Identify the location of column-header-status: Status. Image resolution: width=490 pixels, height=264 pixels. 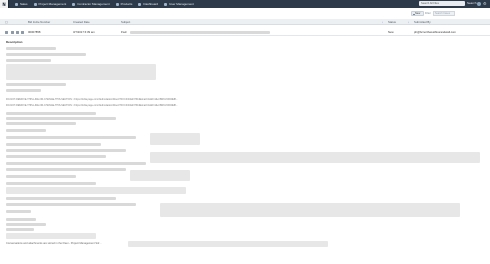
(392, 22).